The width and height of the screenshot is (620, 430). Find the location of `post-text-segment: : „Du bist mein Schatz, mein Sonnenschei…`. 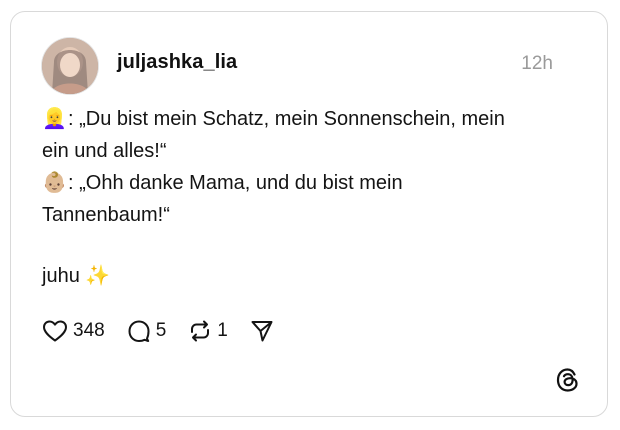

post-text-segment: : „Du bist mein Schatz, mein Sonnenschei… is located at coordinates (286, 119).